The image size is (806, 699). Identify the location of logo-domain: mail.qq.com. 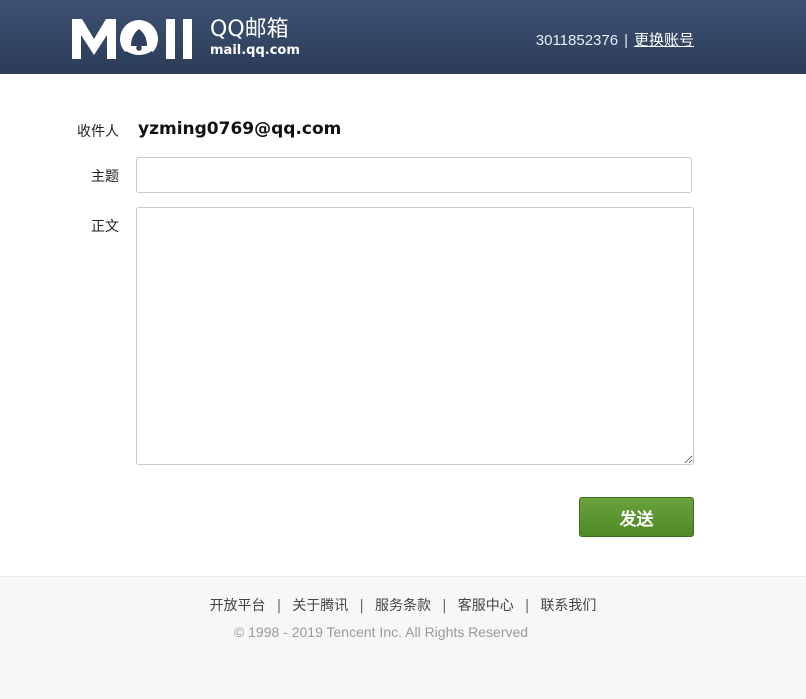
(255, 50).